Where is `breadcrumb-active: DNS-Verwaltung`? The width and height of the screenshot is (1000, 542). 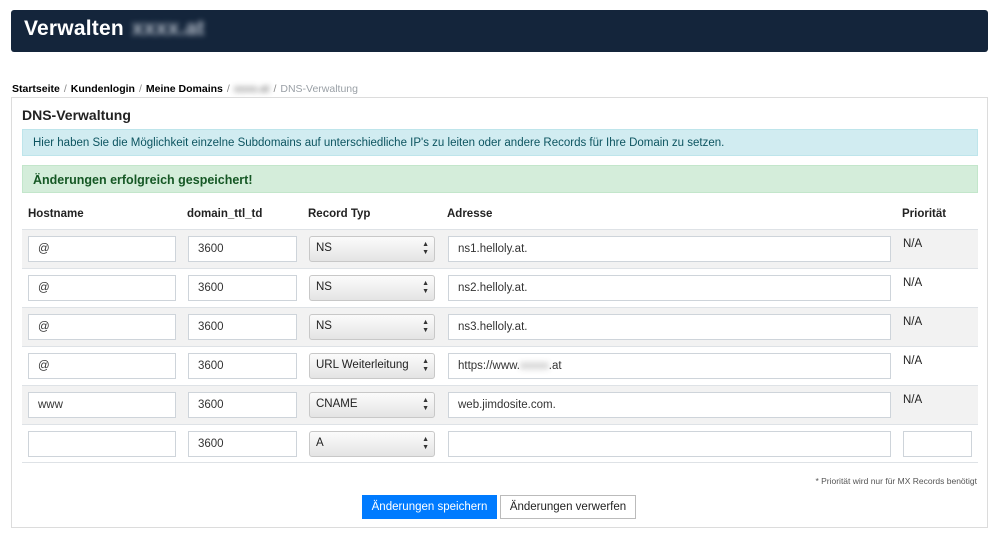 breadcrumb-active: DNS-Verwaltung is located at coordinates (319, 89).